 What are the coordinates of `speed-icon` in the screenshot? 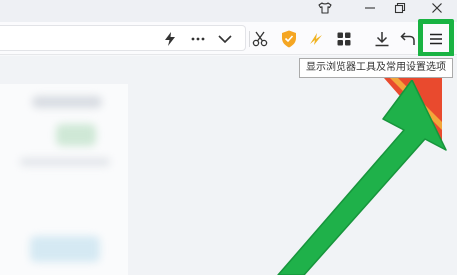 It's located at (316, 39).